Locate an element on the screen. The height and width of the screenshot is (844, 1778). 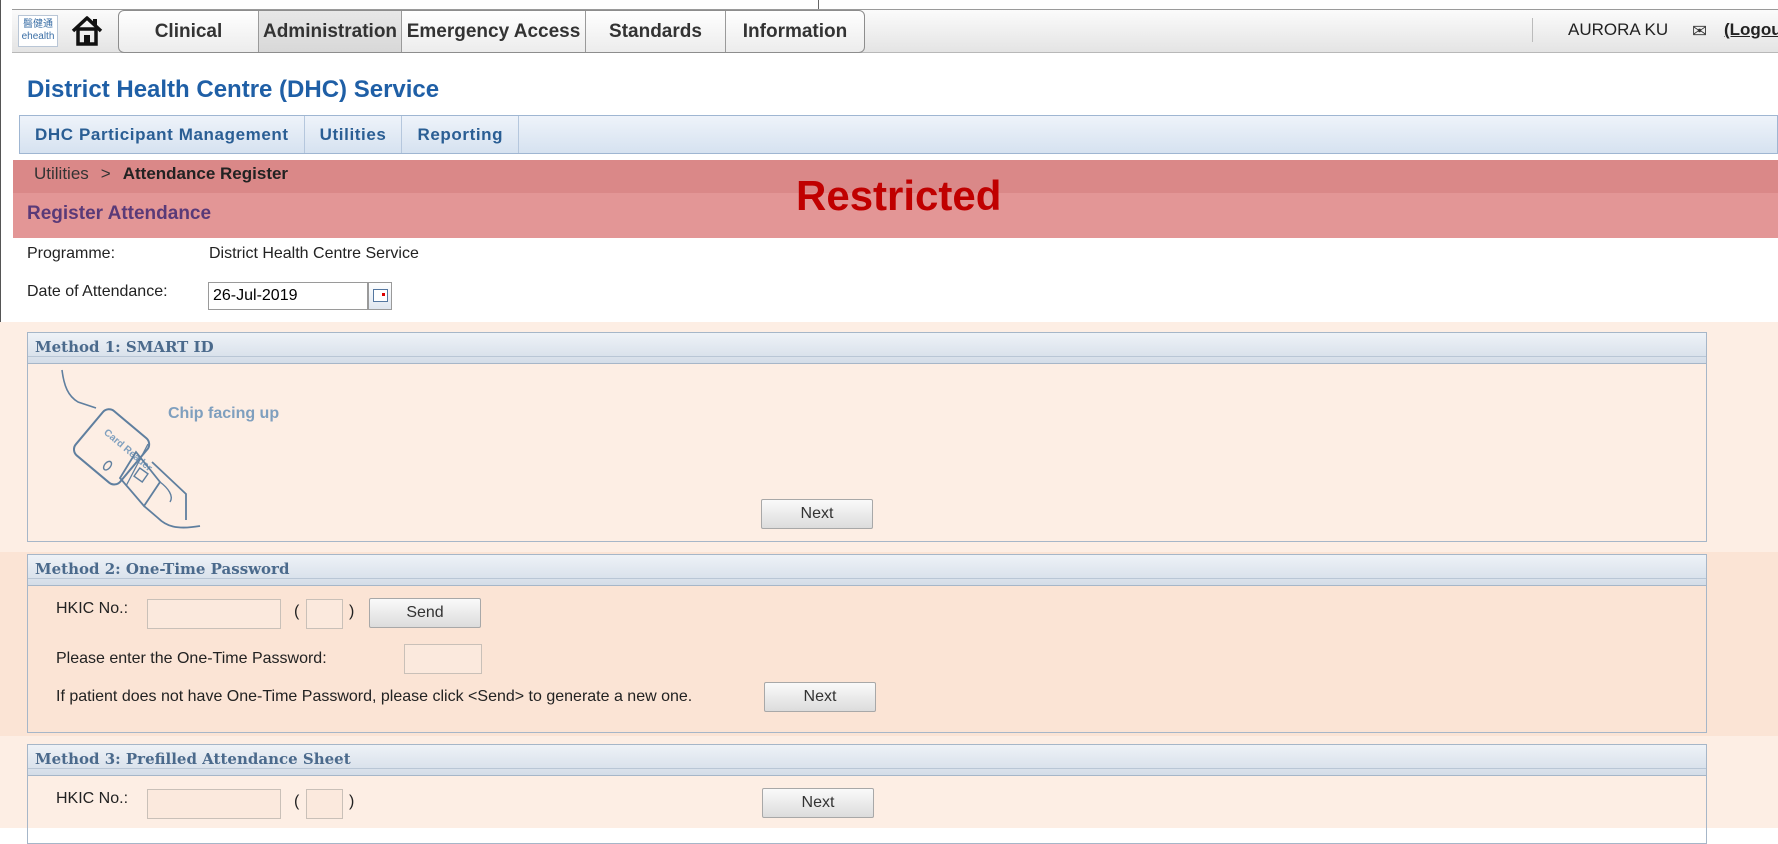
home-icon is located at coordinates (87, 31).